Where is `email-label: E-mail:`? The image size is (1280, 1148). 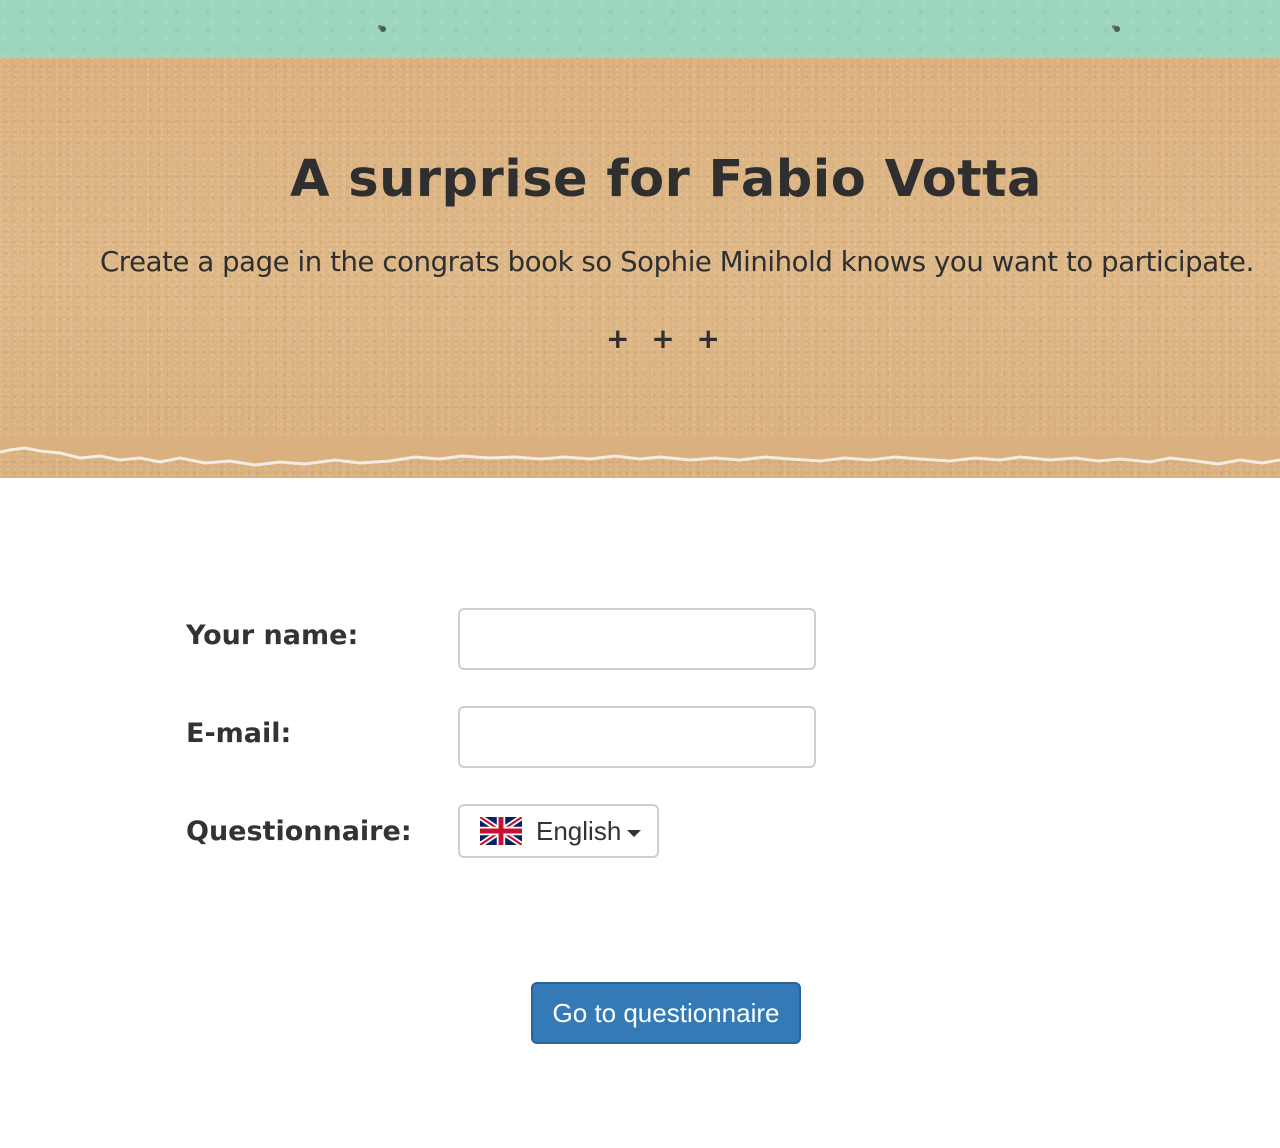 email-label: E-mail: is located at coordinates (239, 733).